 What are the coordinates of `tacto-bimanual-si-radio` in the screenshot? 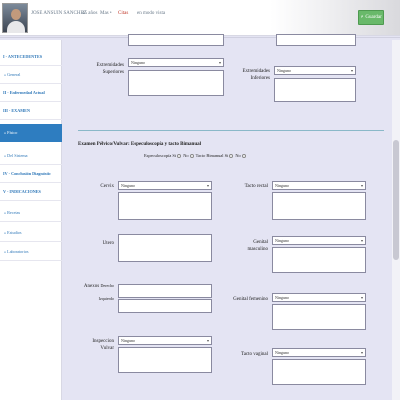 It's located at (231, 155).